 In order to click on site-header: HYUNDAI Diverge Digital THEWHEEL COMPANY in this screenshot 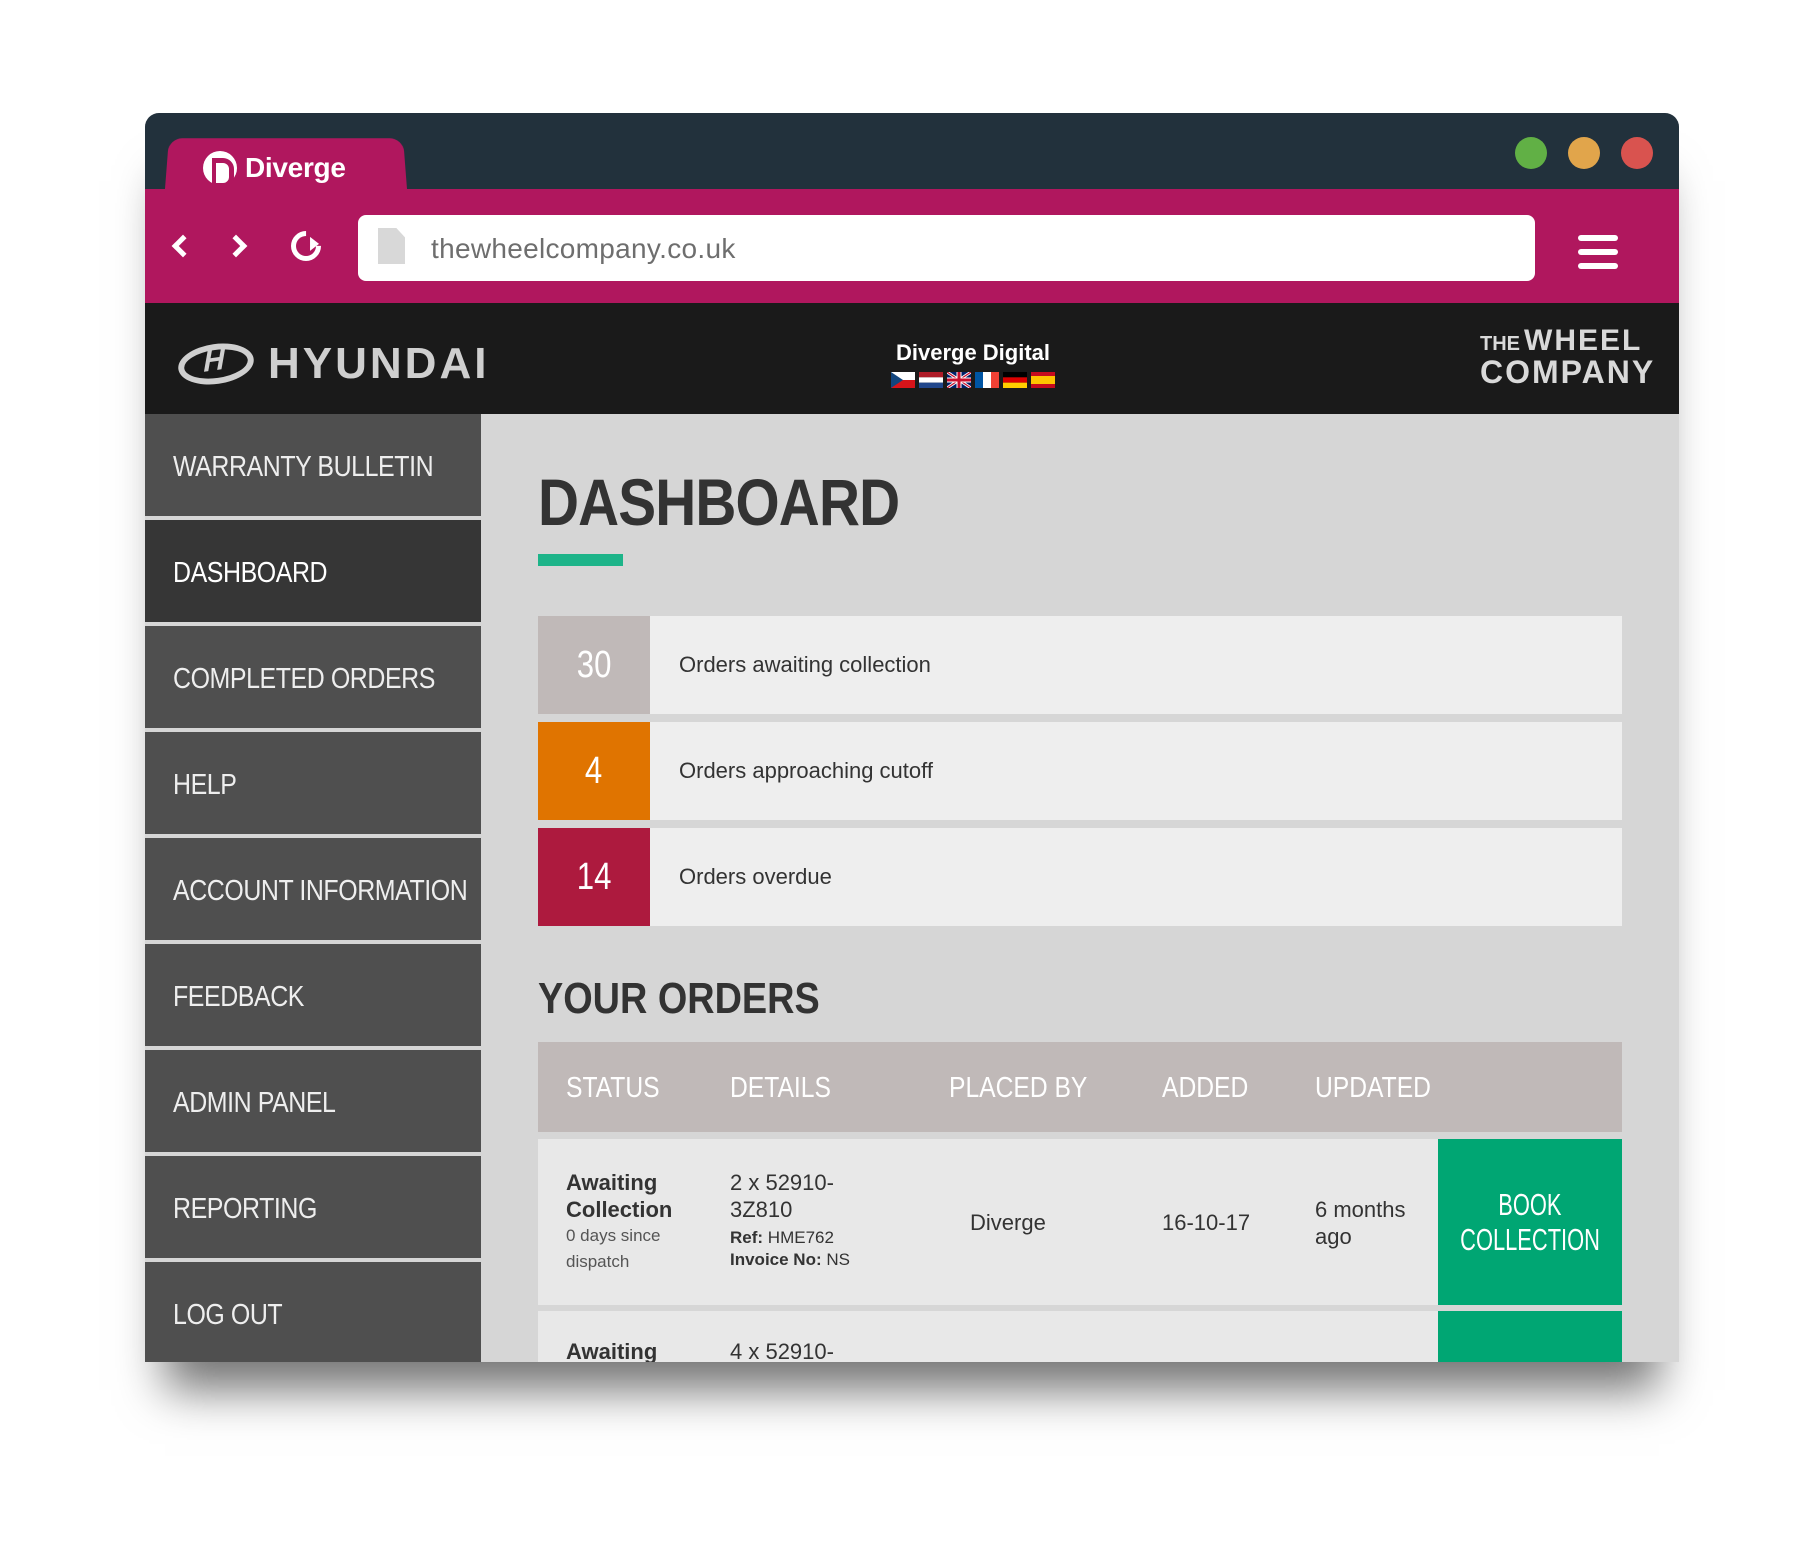, I will do `click(912, 358)`.